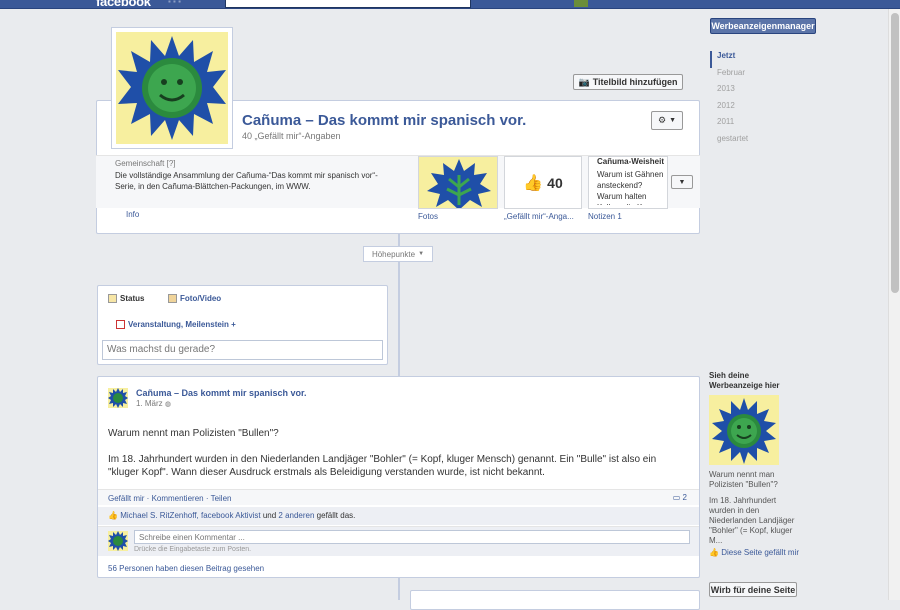  Describe the element at coordinates (676, 497) in the screenshot. I see `comment-icon: ▭` at that location.